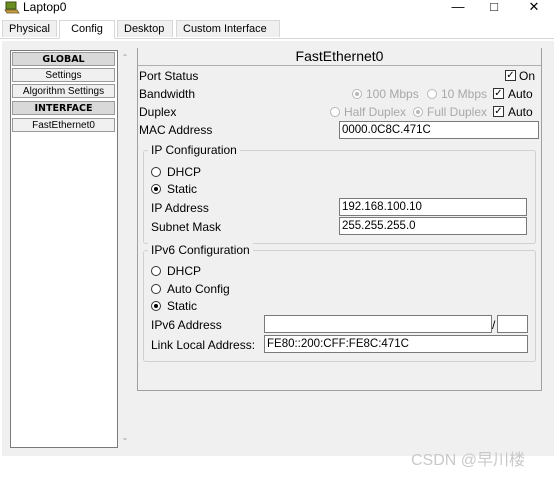 This screenshot has height=484, width=554. What do you see at coordinates (180, 208) in the screenshot?
I see `ip-address-label: IP Address` at bounding box center [180, 208].